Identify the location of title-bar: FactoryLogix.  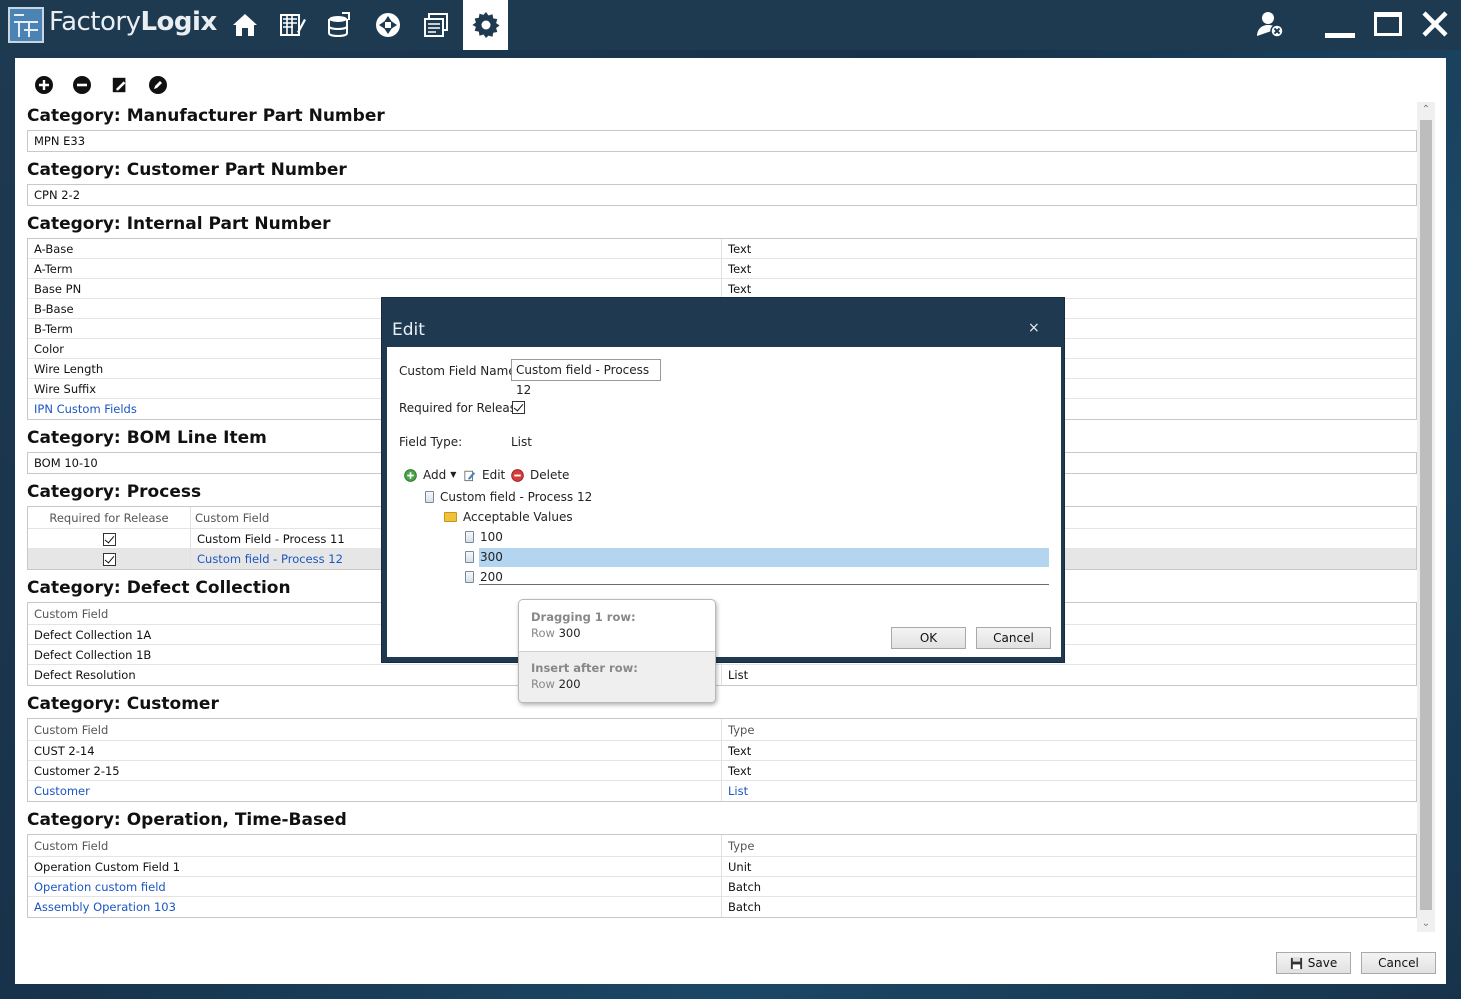
(730, 25).